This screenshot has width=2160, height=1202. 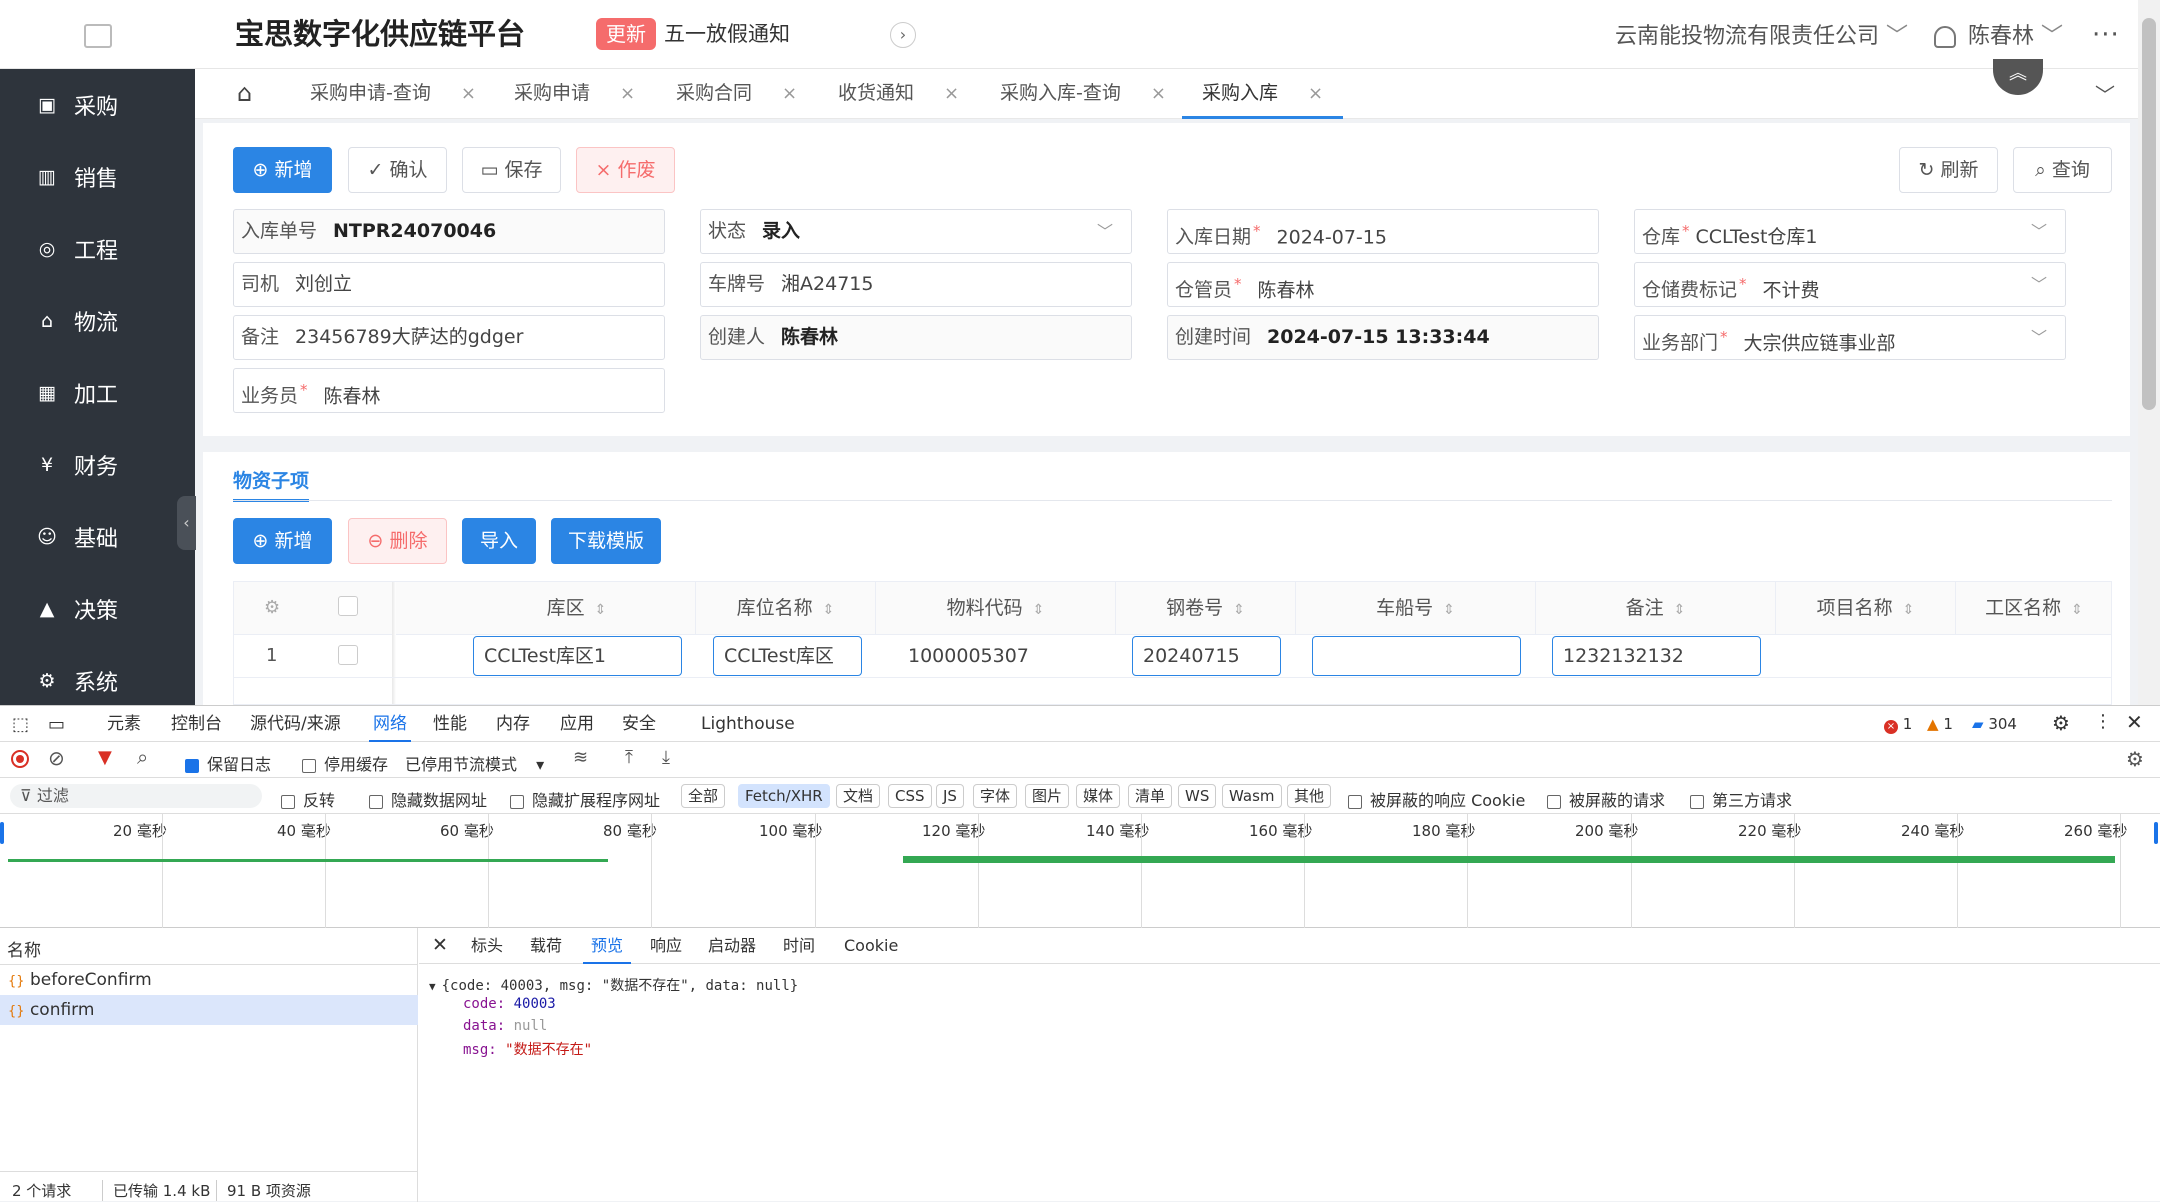 What do you see at coordinates (1994, 724) in the screenshot?
I see `message-count: ▰ 304` at bounding box center [1994, 724].